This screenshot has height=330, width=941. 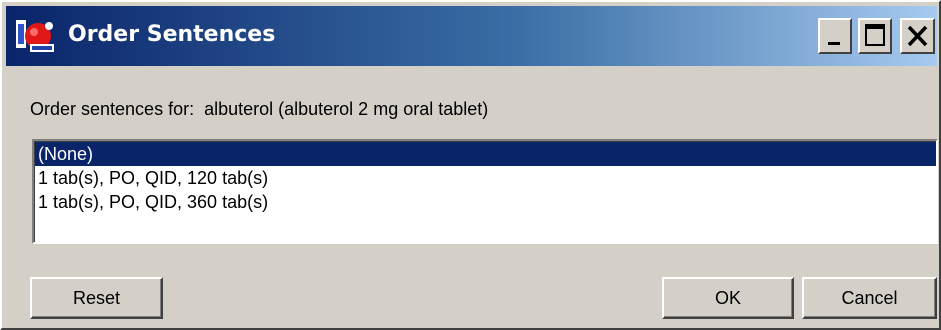 I want to click on close-icon, so click(x=917, y=36).